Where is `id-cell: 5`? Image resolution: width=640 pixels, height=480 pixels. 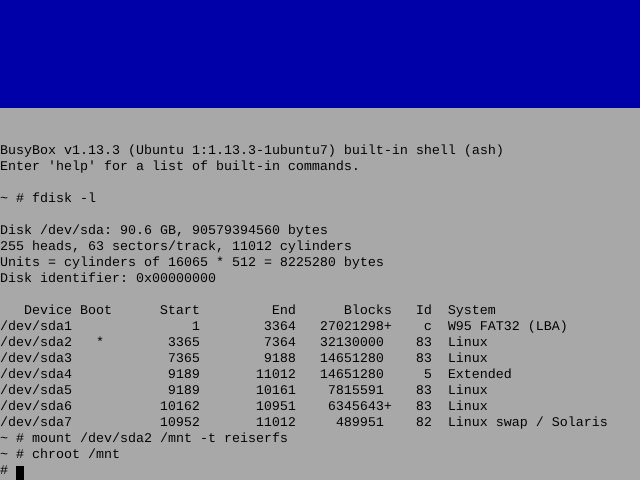 id-cell: 5 is located at coordinates (428, 376).